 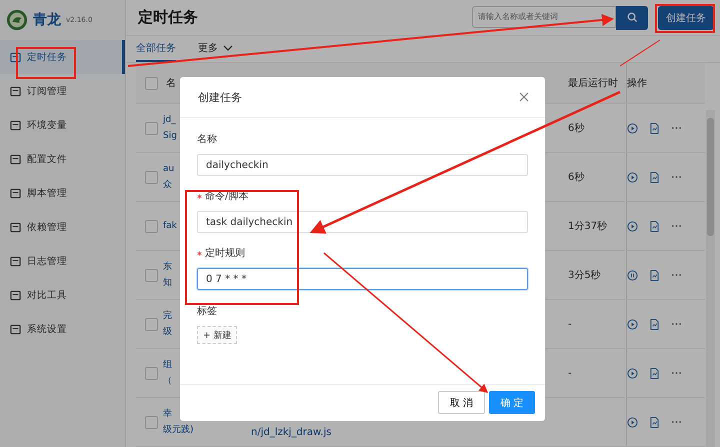 What do you see at coordinates (461, 402) in the screenshot?
I see `cancel-button: 取 消` at bounding box center [461, 402].